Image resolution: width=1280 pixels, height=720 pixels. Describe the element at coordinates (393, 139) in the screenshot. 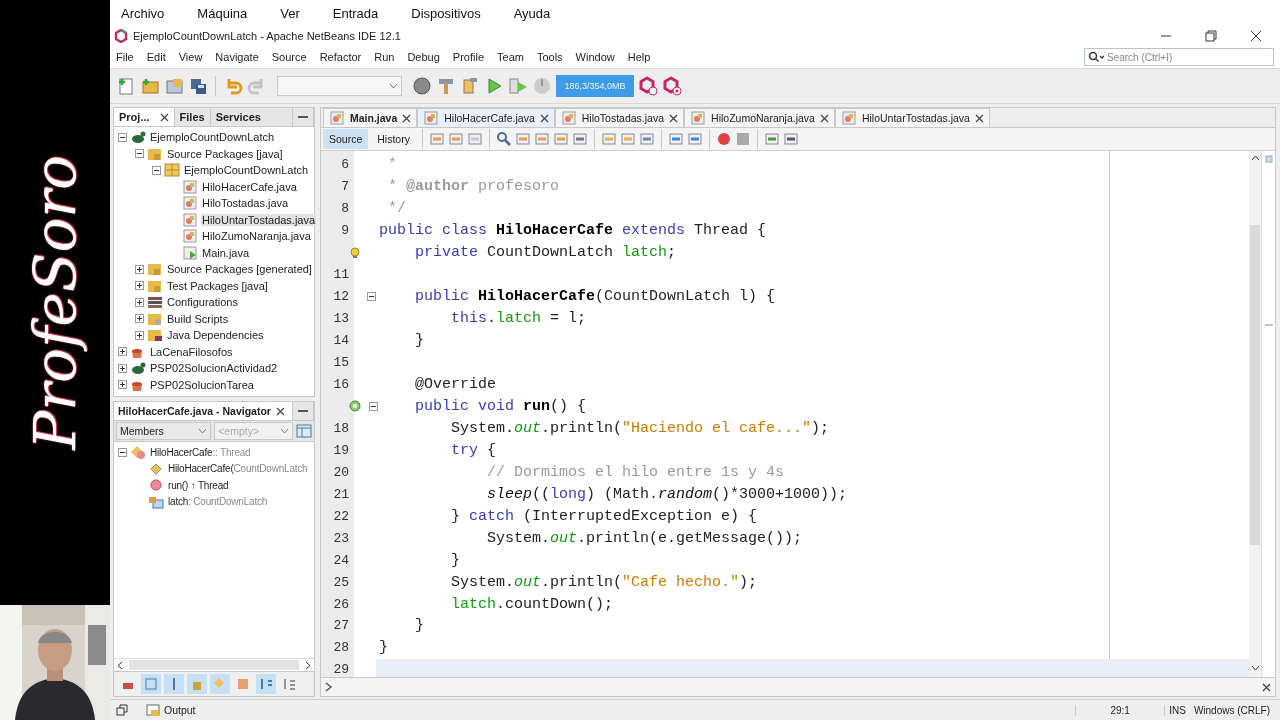

I see `view-tab: History` at that location.